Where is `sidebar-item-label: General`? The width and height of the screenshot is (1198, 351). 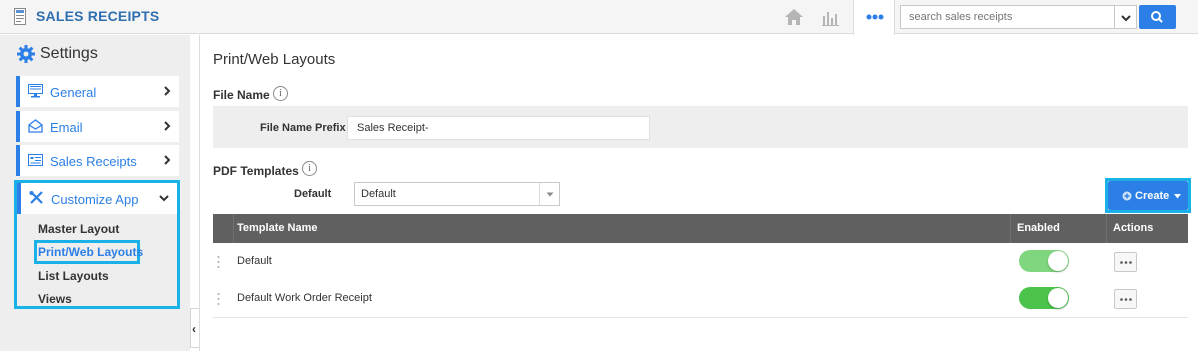
sidebar-item-label: General is located at coordinates (73, 92).